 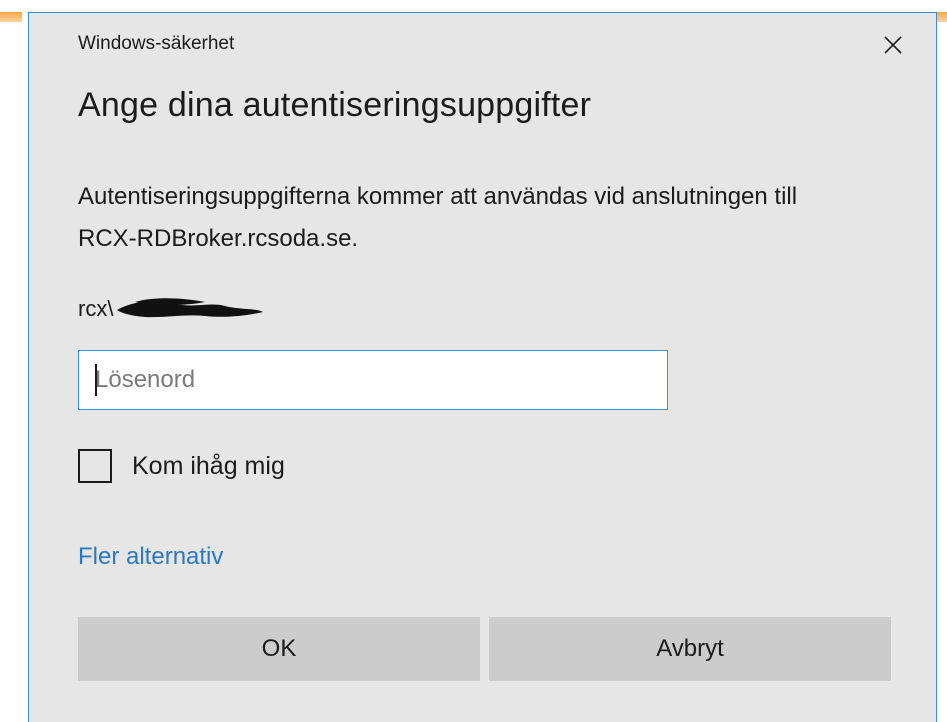 I want to click on remember-me-option: Kom ihåg mig, so click(x=181, y=466).